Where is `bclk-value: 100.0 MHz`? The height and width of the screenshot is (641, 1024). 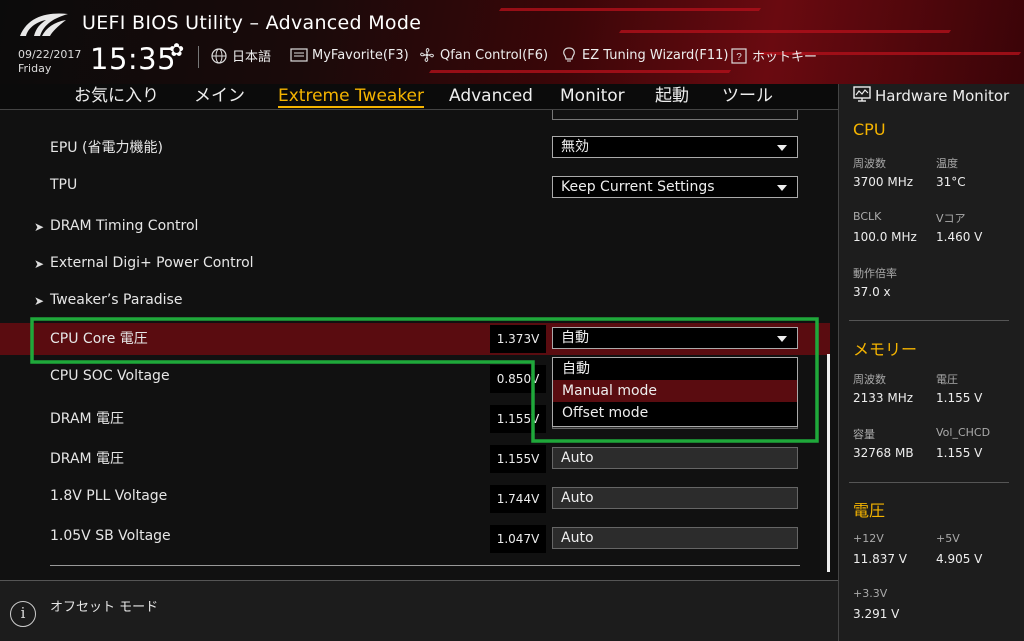
bclk-value: 100.0 MHz is located at coordinates (885, 237).